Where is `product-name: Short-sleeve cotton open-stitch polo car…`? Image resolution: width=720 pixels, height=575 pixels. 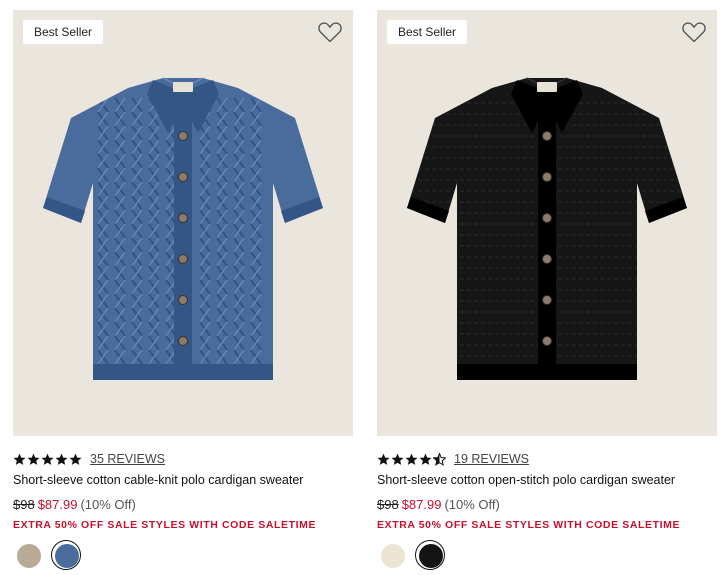
product-name: Short-sleeve cotton open-stitch polo car… is located at coordinates (526, 480).